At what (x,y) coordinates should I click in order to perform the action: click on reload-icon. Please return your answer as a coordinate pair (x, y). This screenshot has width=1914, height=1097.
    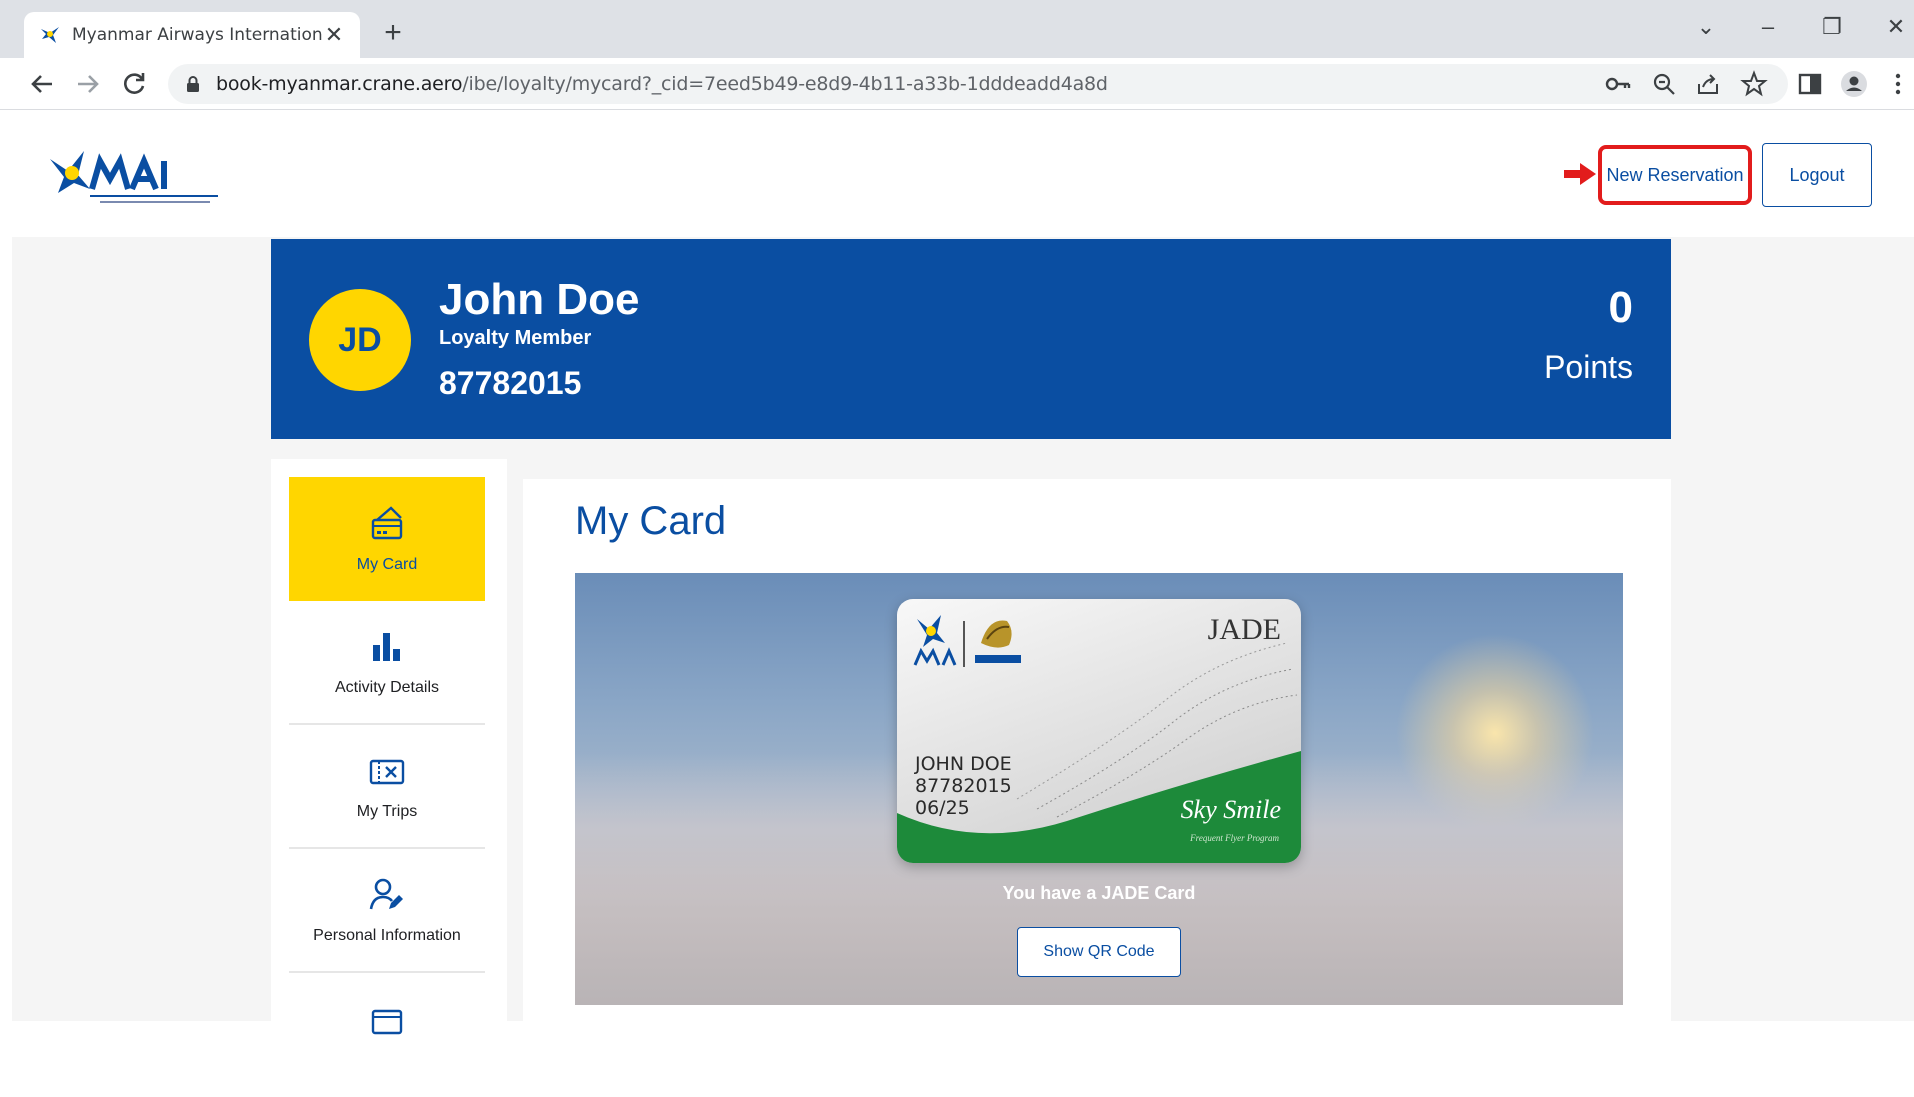
    Looking at the image, I should click on (134, 84).